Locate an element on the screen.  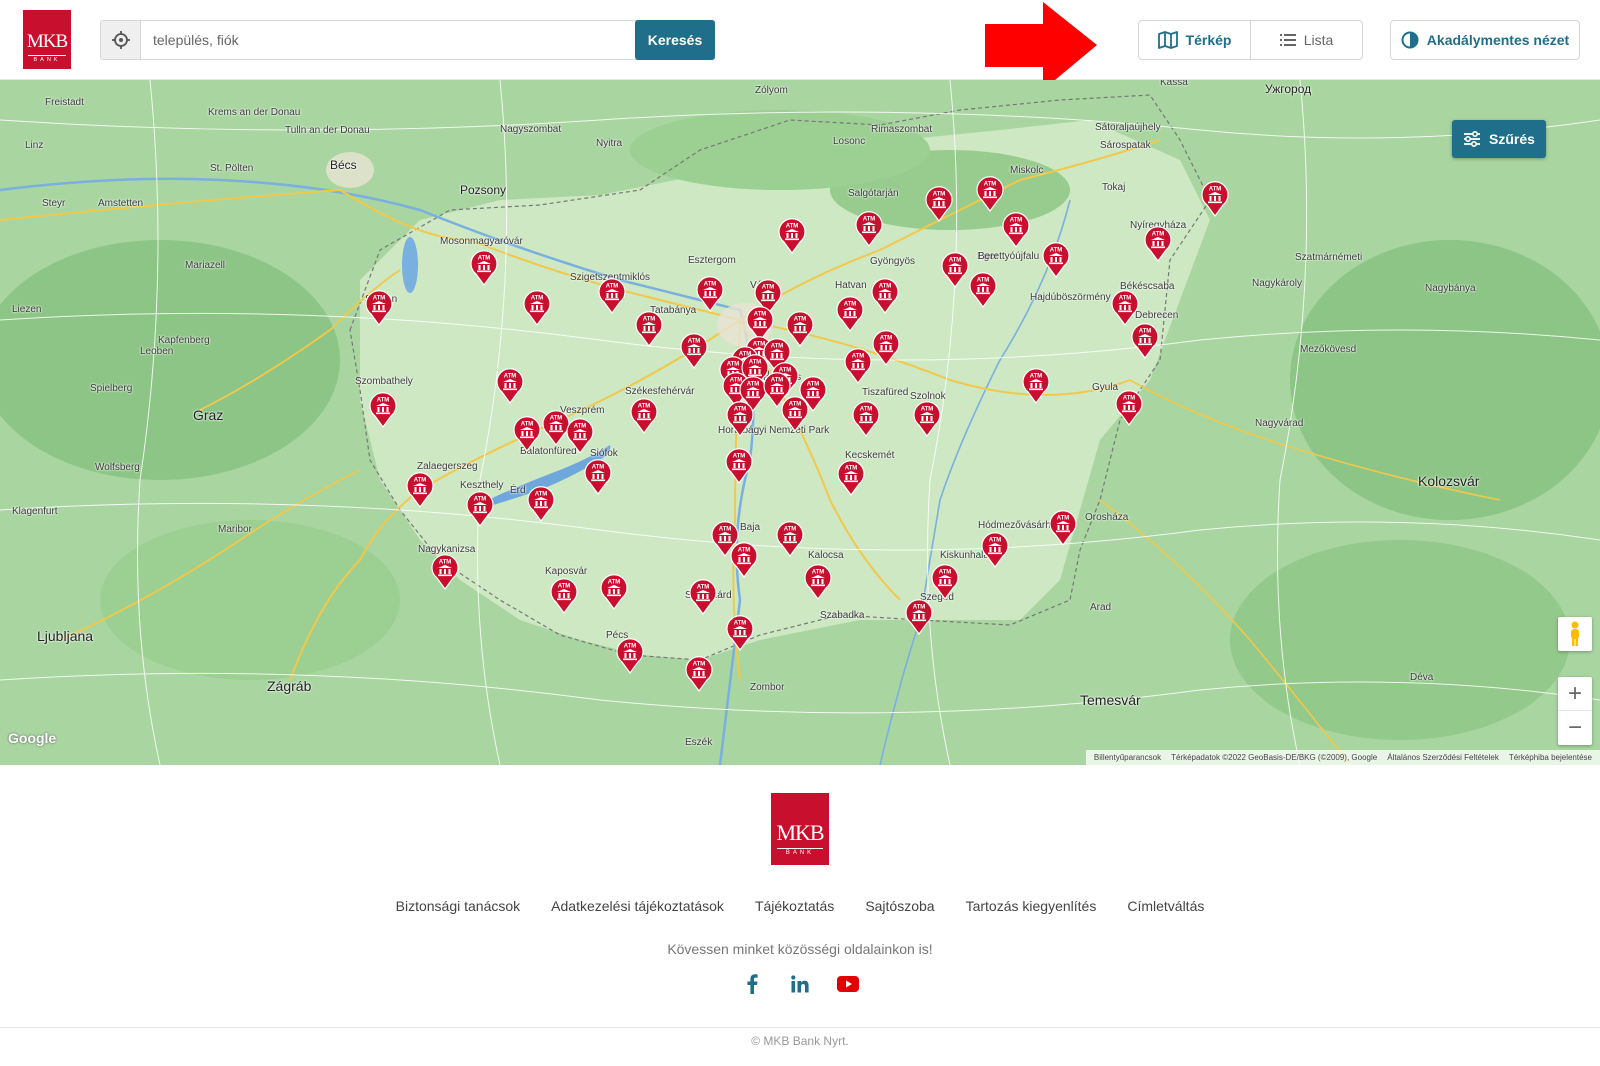
map-icon is located at coordinates (1167, 40).